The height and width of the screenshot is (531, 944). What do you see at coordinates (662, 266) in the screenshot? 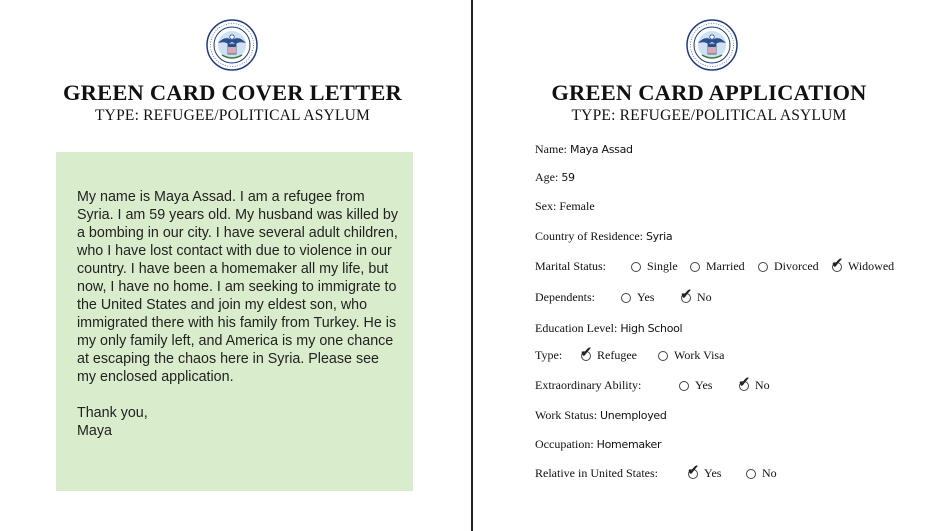
I see `marital-option-label: Single` at bounding box center [662, 266].